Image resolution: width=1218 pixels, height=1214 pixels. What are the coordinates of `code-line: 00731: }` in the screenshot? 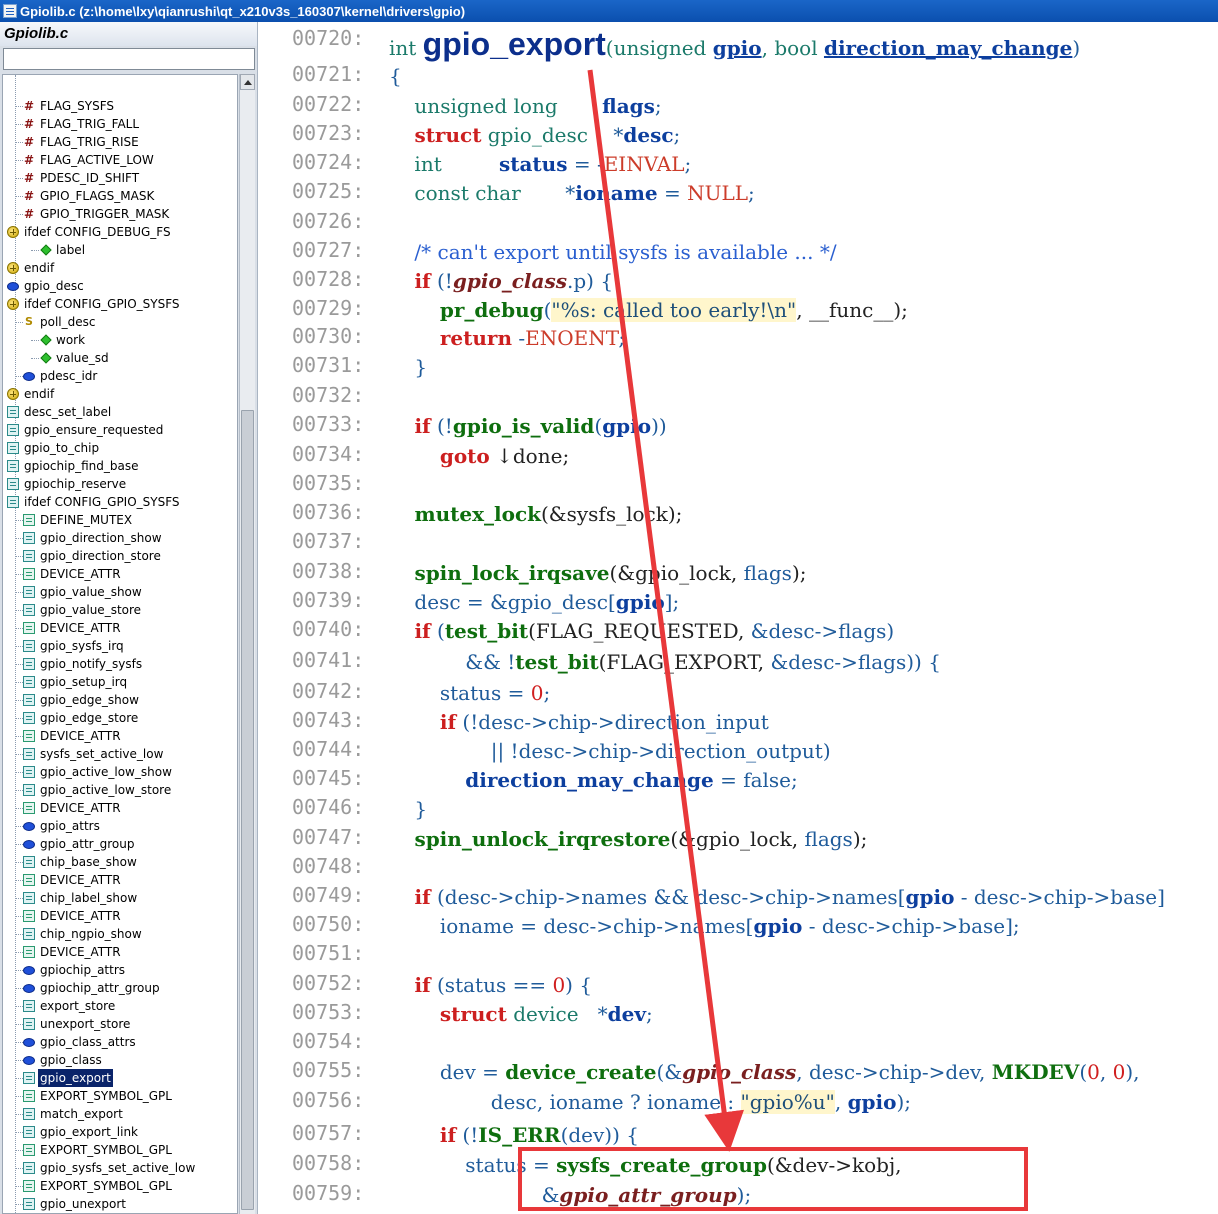 It's located at (738, 367).